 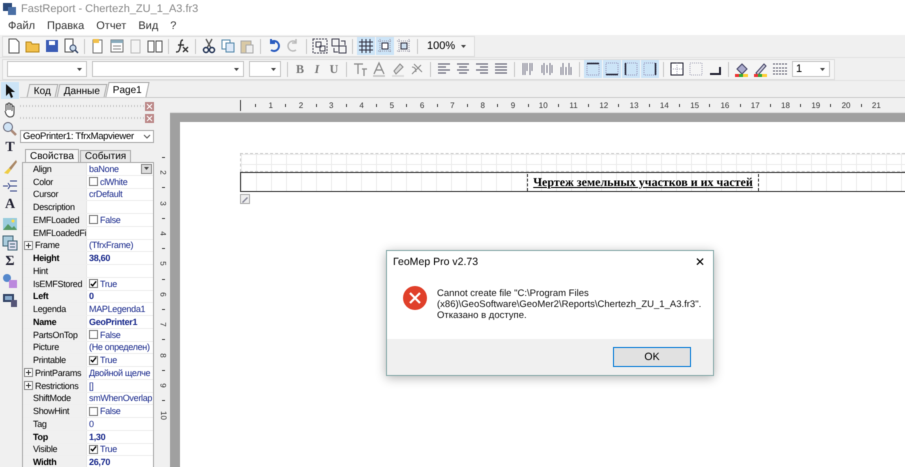 I want to click on menu-item: Правка, so click(x=65, y=26).